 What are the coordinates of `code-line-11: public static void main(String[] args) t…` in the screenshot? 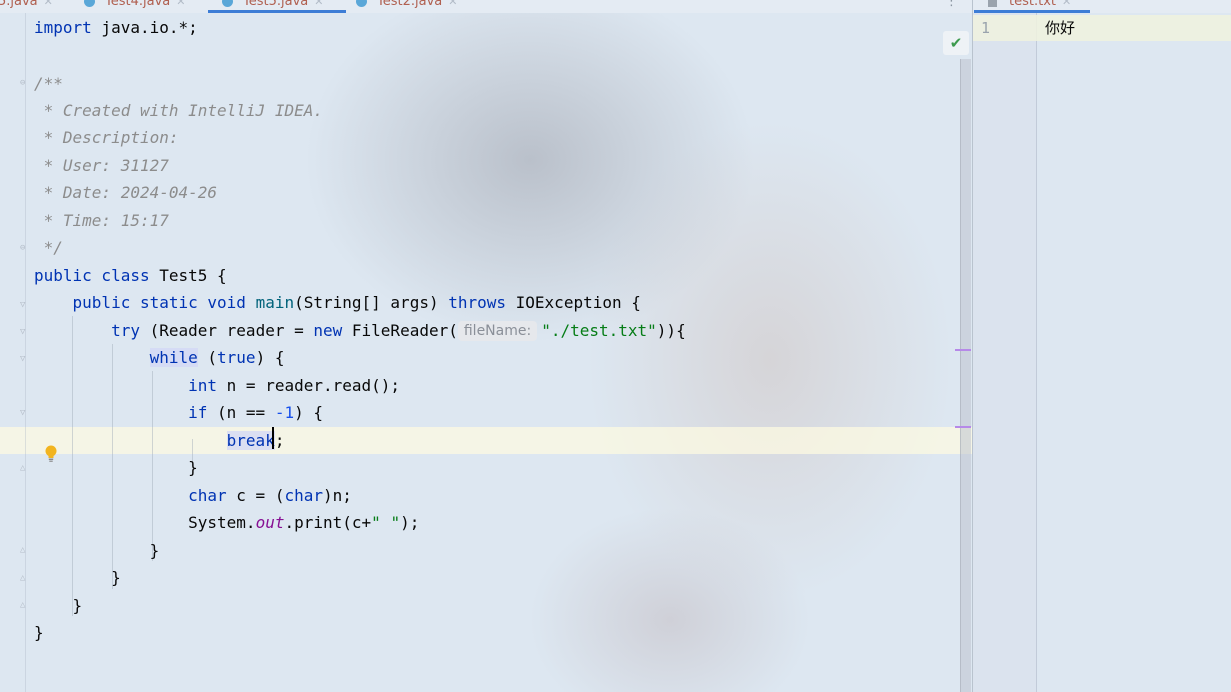 It's located at (356, 302).